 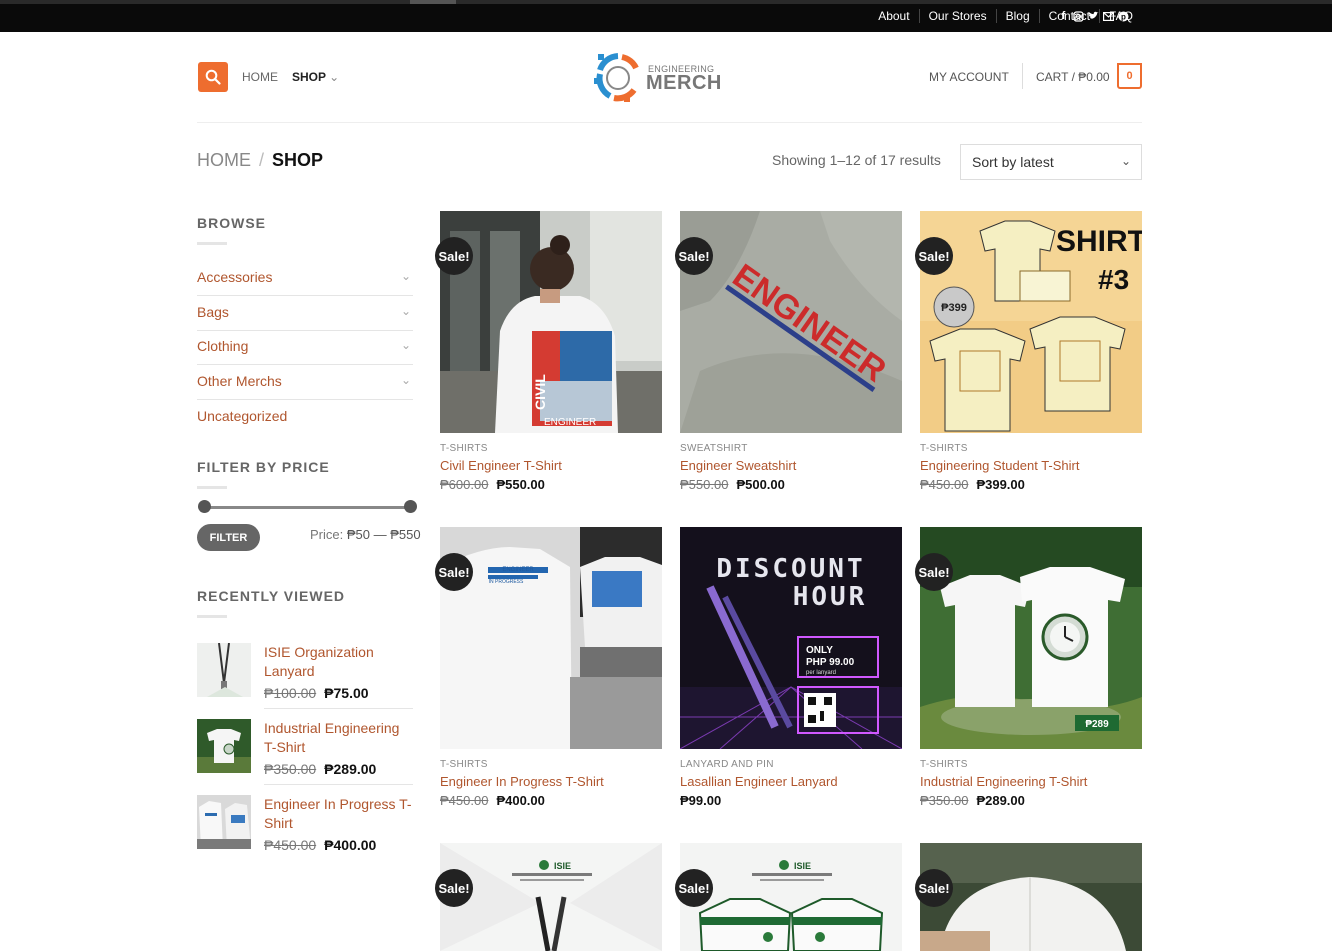 I want to click on discount-line2: HOUR, so click(x=830, y=597).